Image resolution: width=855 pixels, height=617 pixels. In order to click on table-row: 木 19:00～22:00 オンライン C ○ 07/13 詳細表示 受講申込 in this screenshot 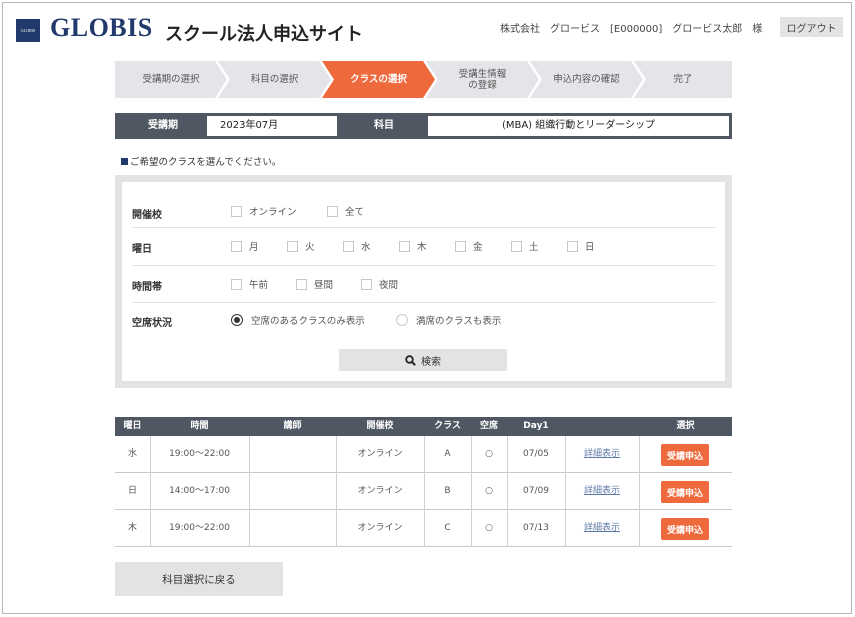, I will do `click(423, 528)`.